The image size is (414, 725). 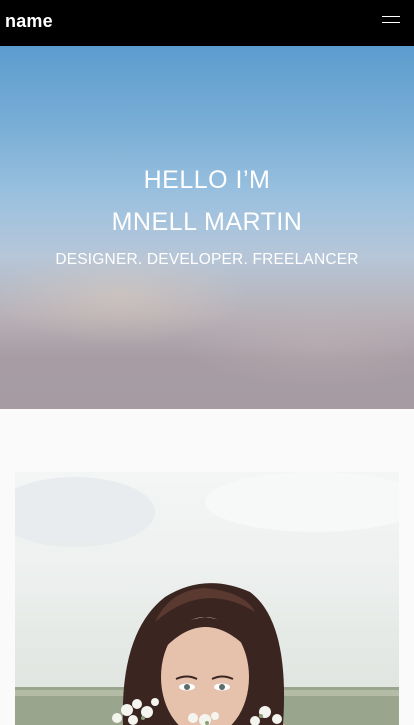 What do you see at coordinates (207, 180) in the screenshot?
I see `hero-greeting: HELLO I’M` at bounding box center [207, 180].